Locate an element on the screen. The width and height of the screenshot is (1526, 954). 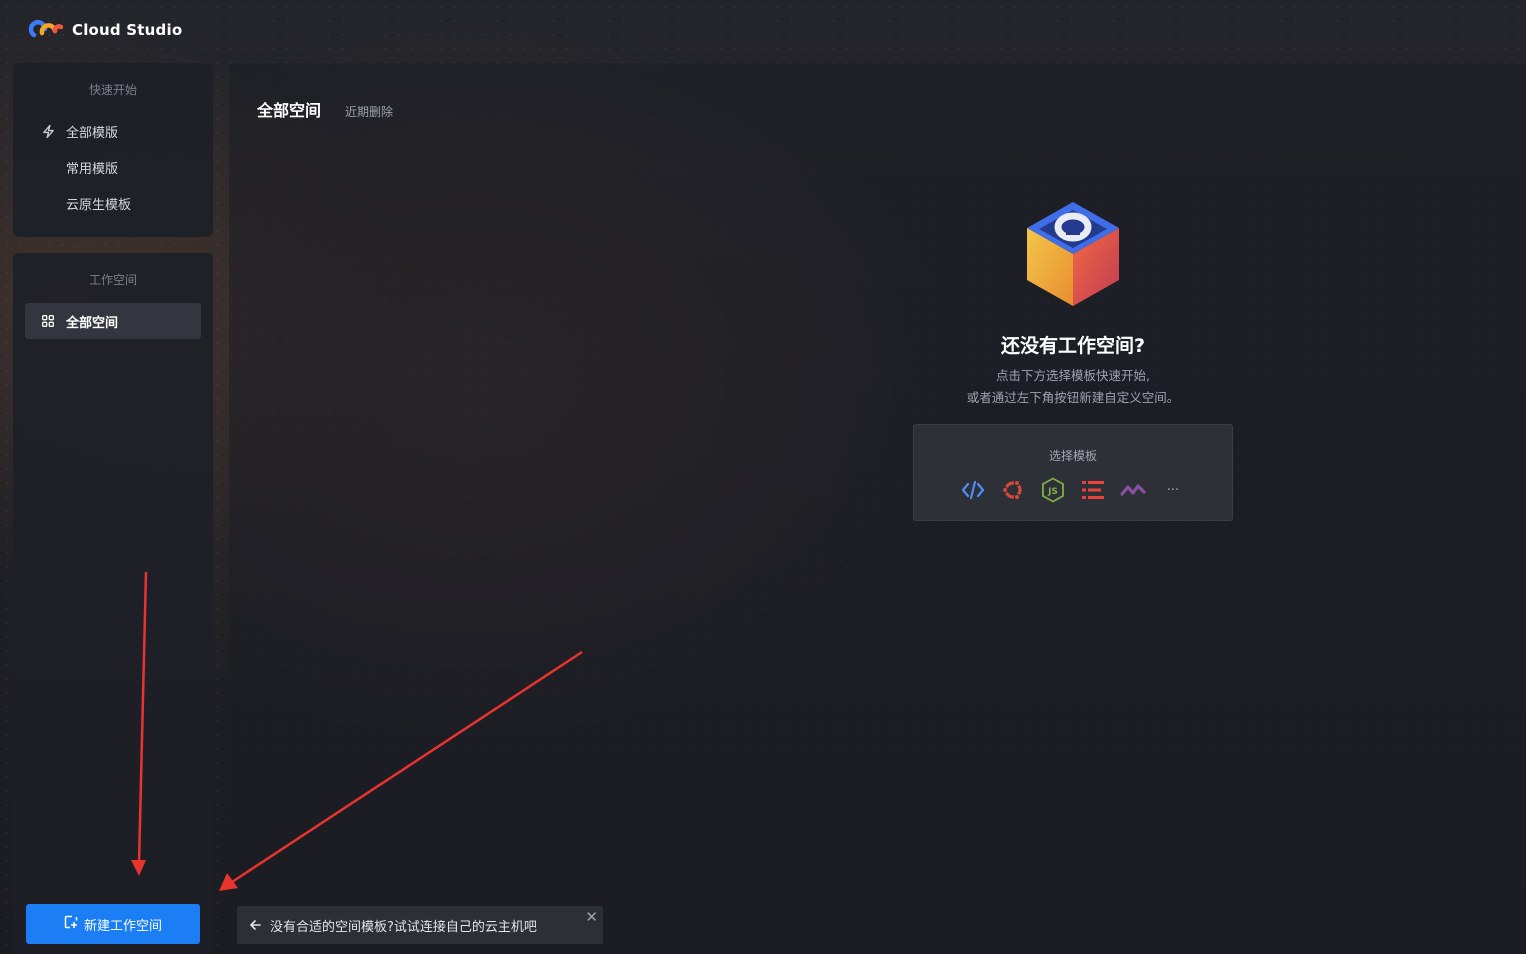
connect-host-toast: 没有合适的空间模板?试试连接自己的云主机吧 ✕ is located at coordinates (420, 925).